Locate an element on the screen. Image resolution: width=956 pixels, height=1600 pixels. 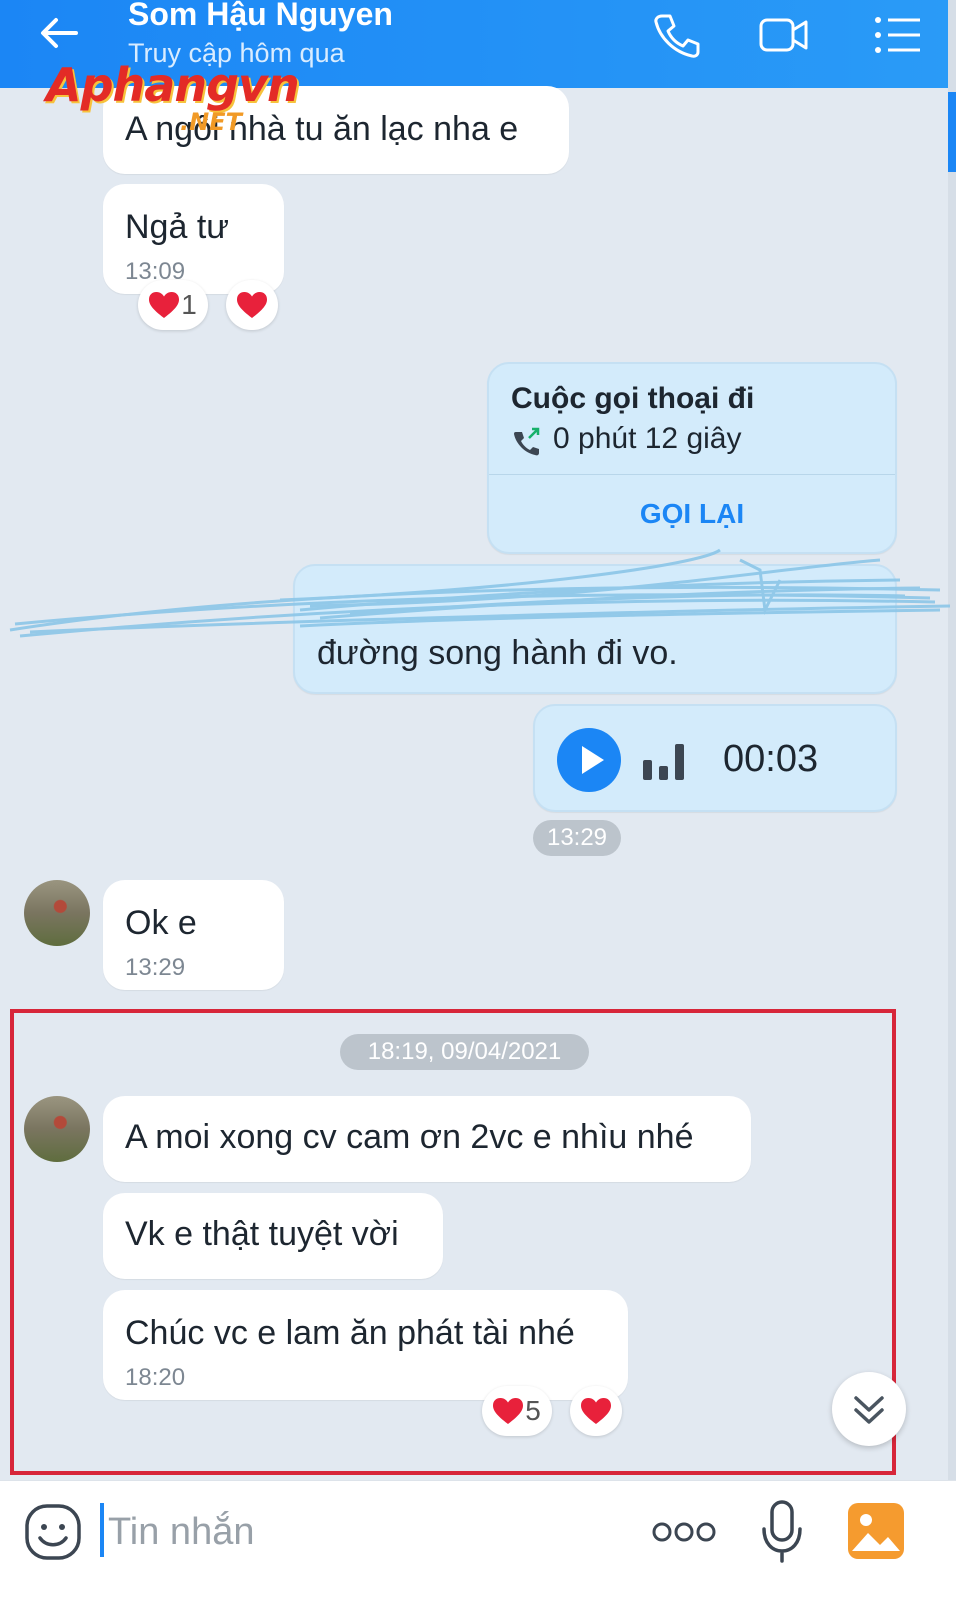
message-input: Tin nhắn is located at coordinates (181, 1532).